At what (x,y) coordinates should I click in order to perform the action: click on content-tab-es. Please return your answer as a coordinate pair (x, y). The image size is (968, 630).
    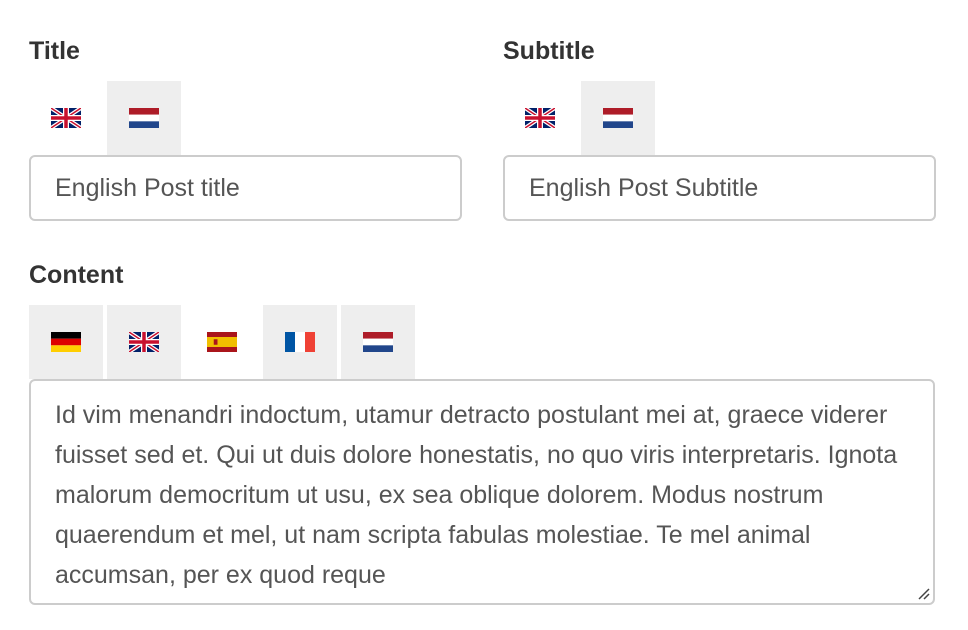
    Looking at the image, I should click on (222, 342).